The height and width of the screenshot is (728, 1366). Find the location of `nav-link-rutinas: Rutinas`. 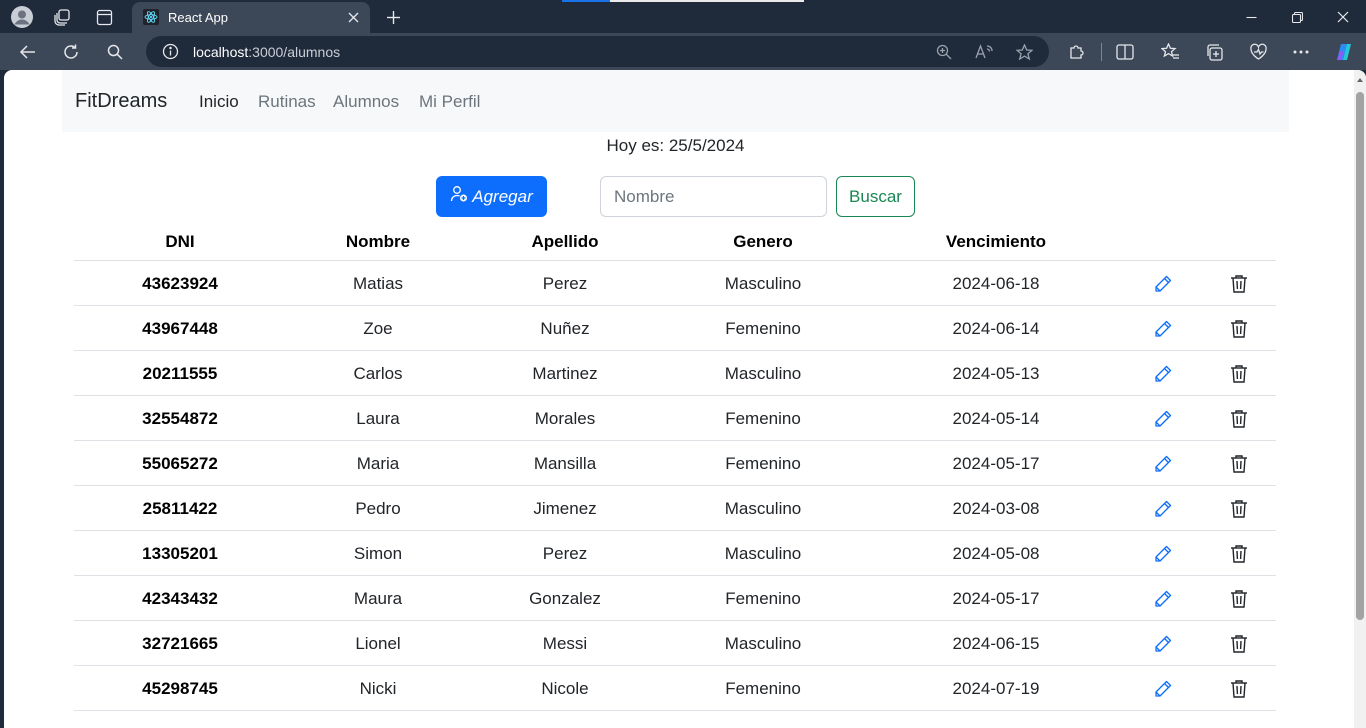

nav-link-rutinas: Rutinas is located at coordinates (287, 102).